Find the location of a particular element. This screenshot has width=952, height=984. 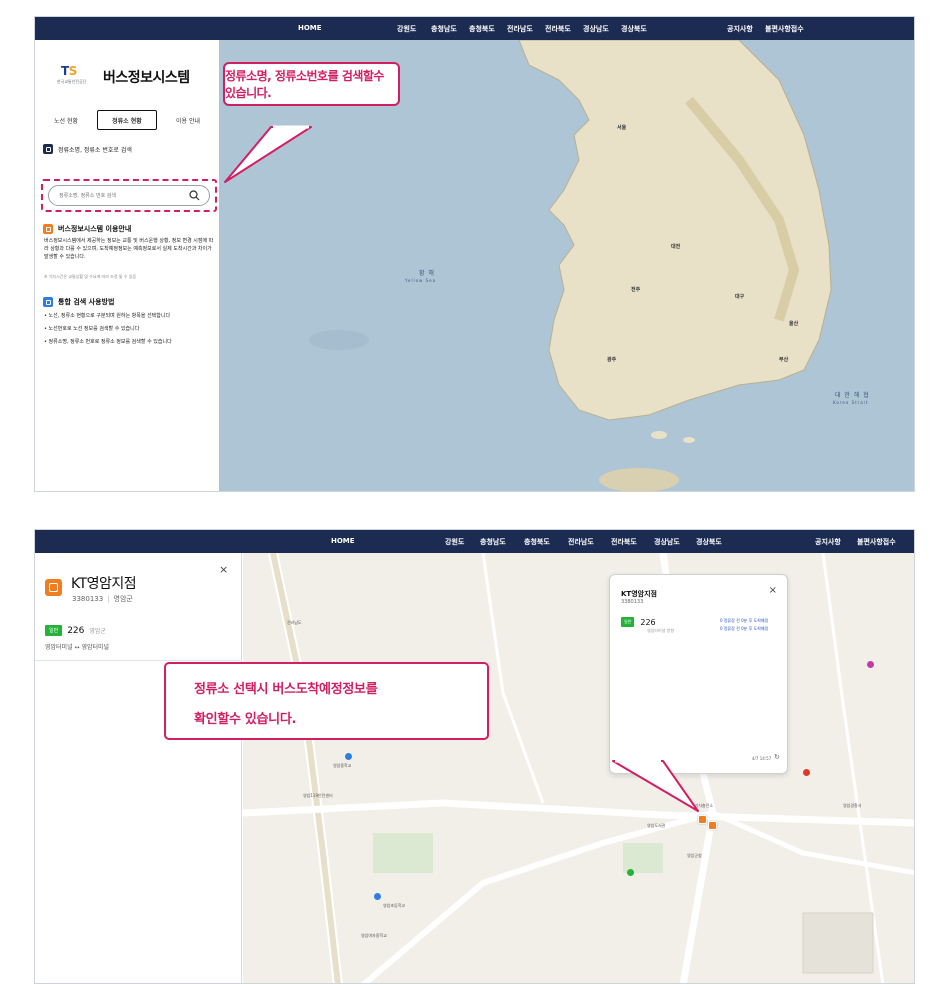

poi-label: 전라남도 is located at coordinates (294, 622).